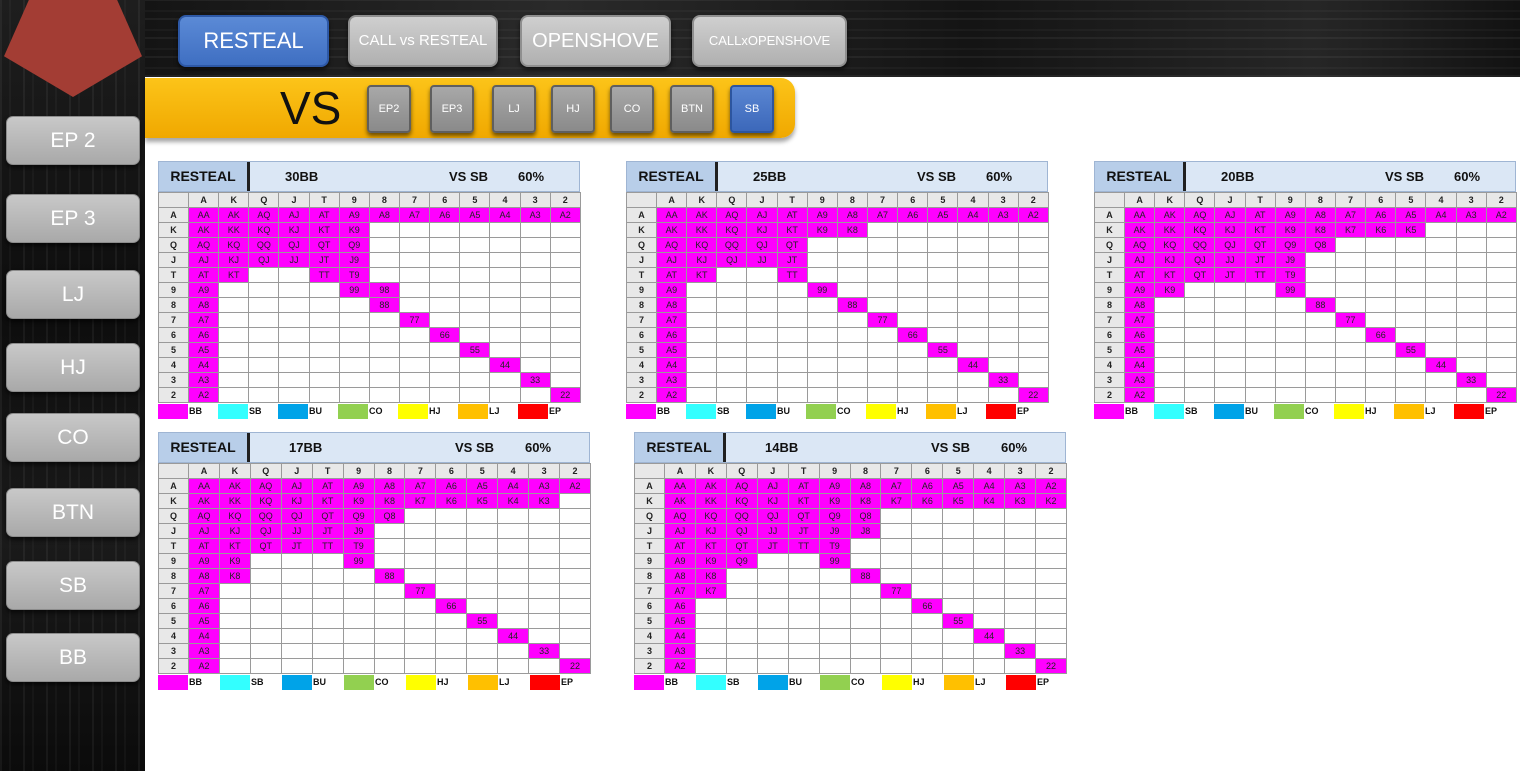  I want to click on hand-cell: KJ, so click(1170, 260).